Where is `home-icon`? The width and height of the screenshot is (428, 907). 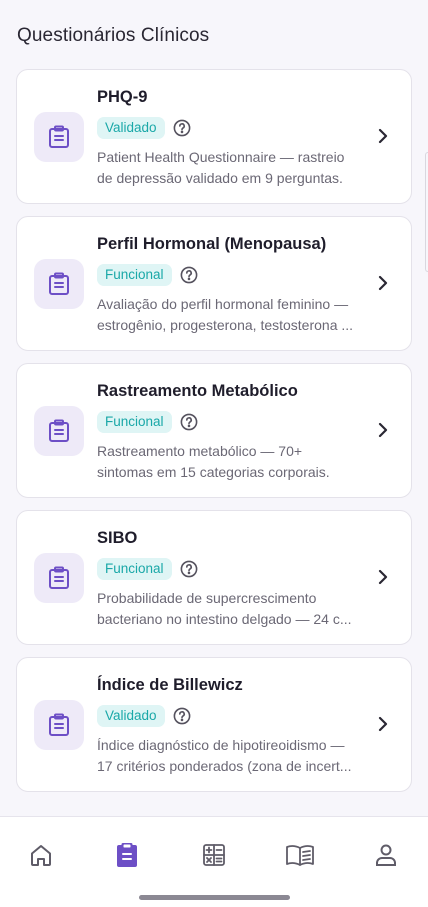 home-icon is located at coordinates (41, 855).